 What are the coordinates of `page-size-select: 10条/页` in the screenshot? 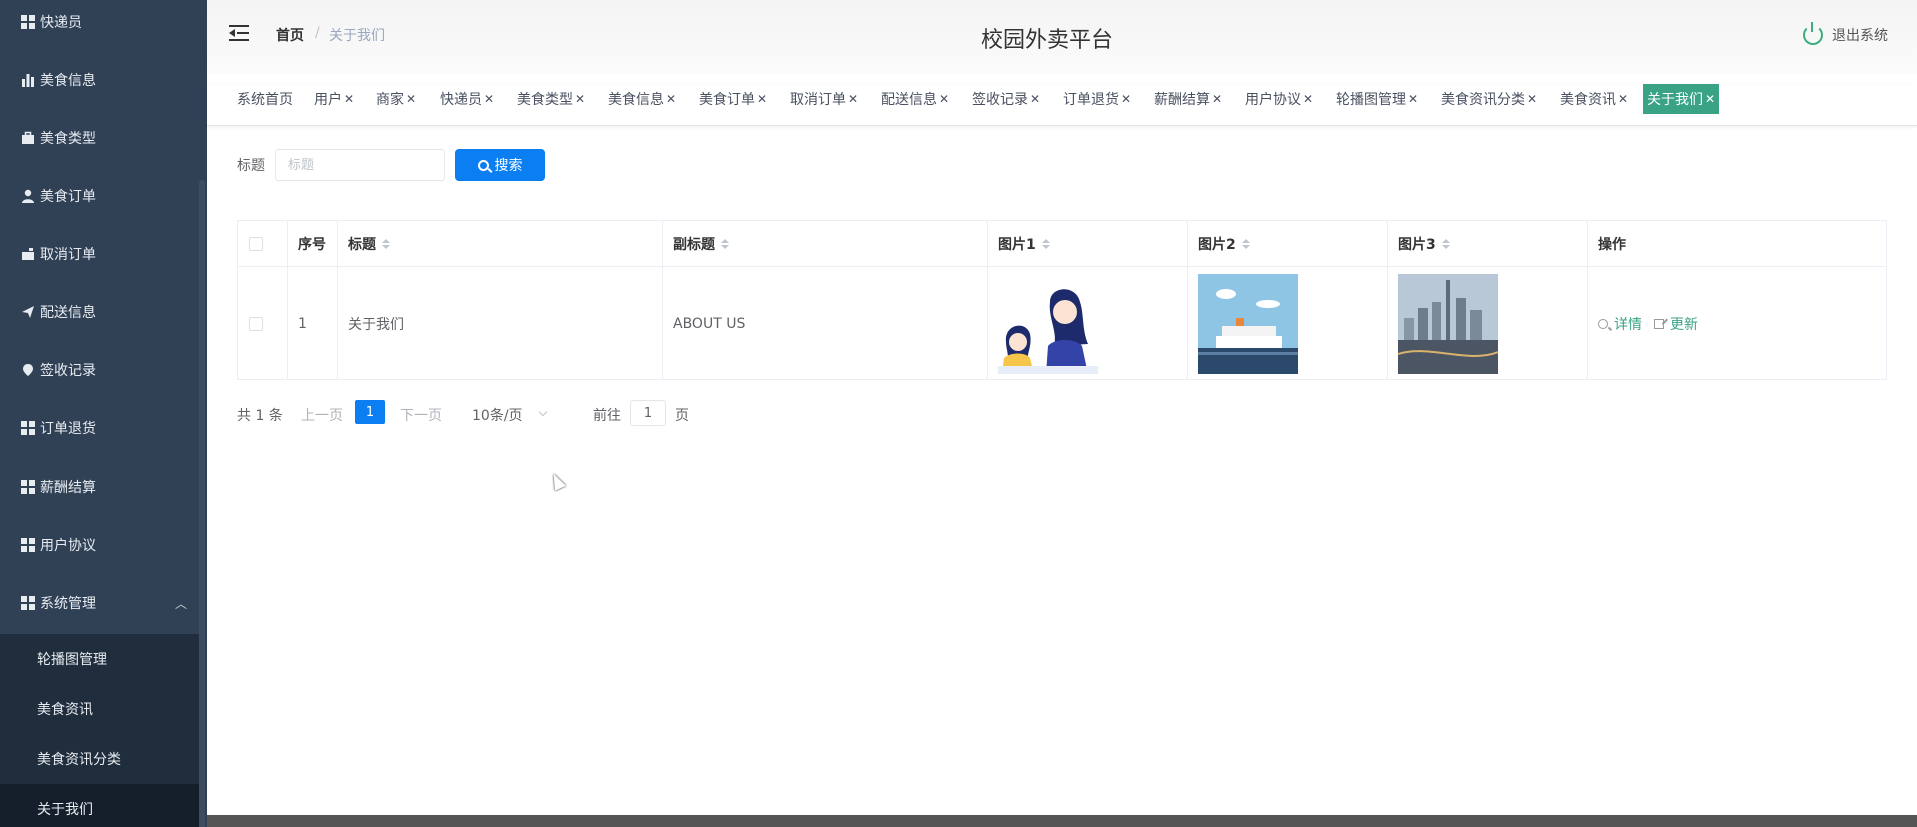 It's located at (497, 415).